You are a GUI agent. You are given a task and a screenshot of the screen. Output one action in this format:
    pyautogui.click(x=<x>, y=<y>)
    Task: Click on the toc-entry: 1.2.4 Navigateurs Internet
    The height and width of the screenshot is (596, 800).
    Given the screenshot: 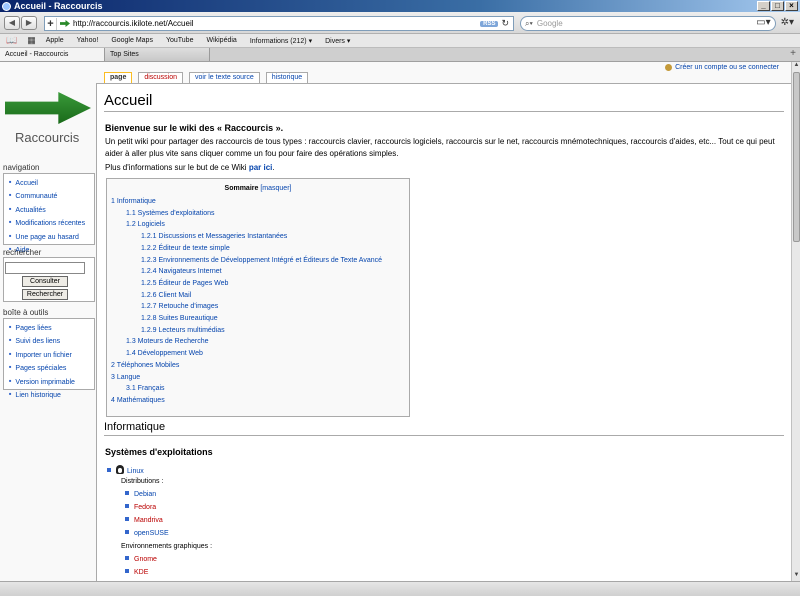 What is the action you would take?
    pyautogui.click(x=246, y=272)
    